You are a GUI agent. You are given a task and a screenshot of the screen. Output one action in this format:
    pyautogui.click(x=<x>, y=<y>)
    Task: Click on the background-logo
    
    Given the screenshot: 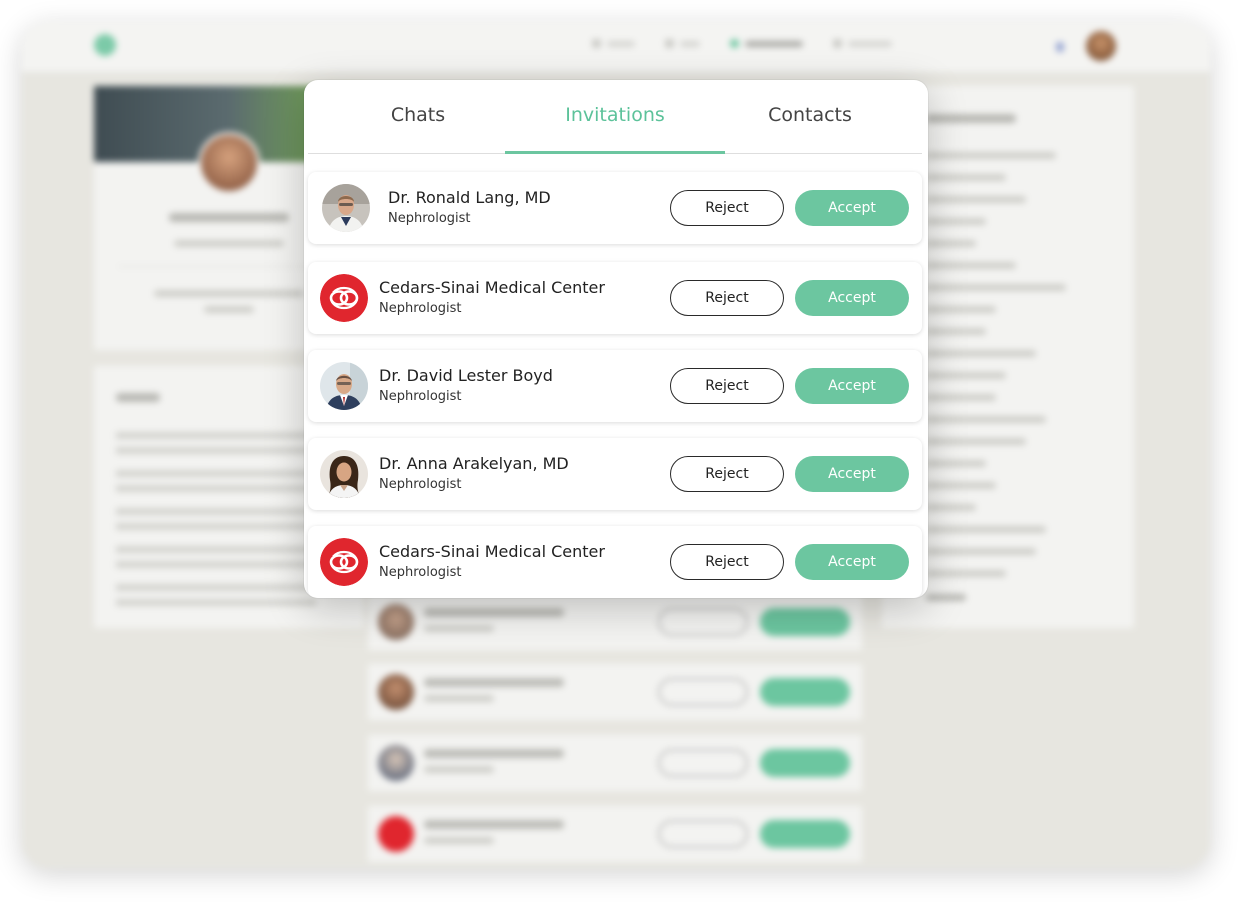 What is the action you would take?
    pyautogui.click(x=109, y=45)
    